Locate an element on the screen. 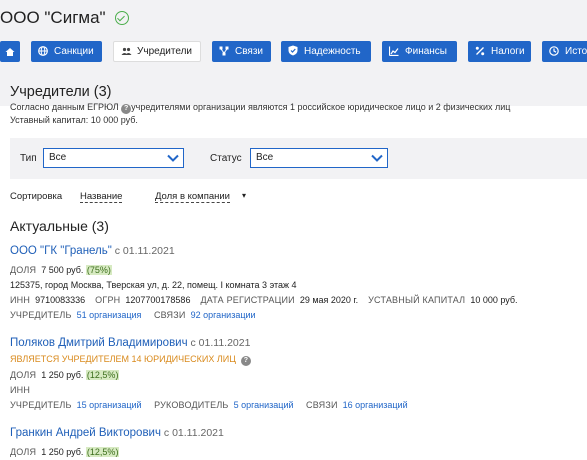 Image resolution: width=587 pixels, height=460 pixels. share-badge: (75%) is located at coordinates (98, 270).